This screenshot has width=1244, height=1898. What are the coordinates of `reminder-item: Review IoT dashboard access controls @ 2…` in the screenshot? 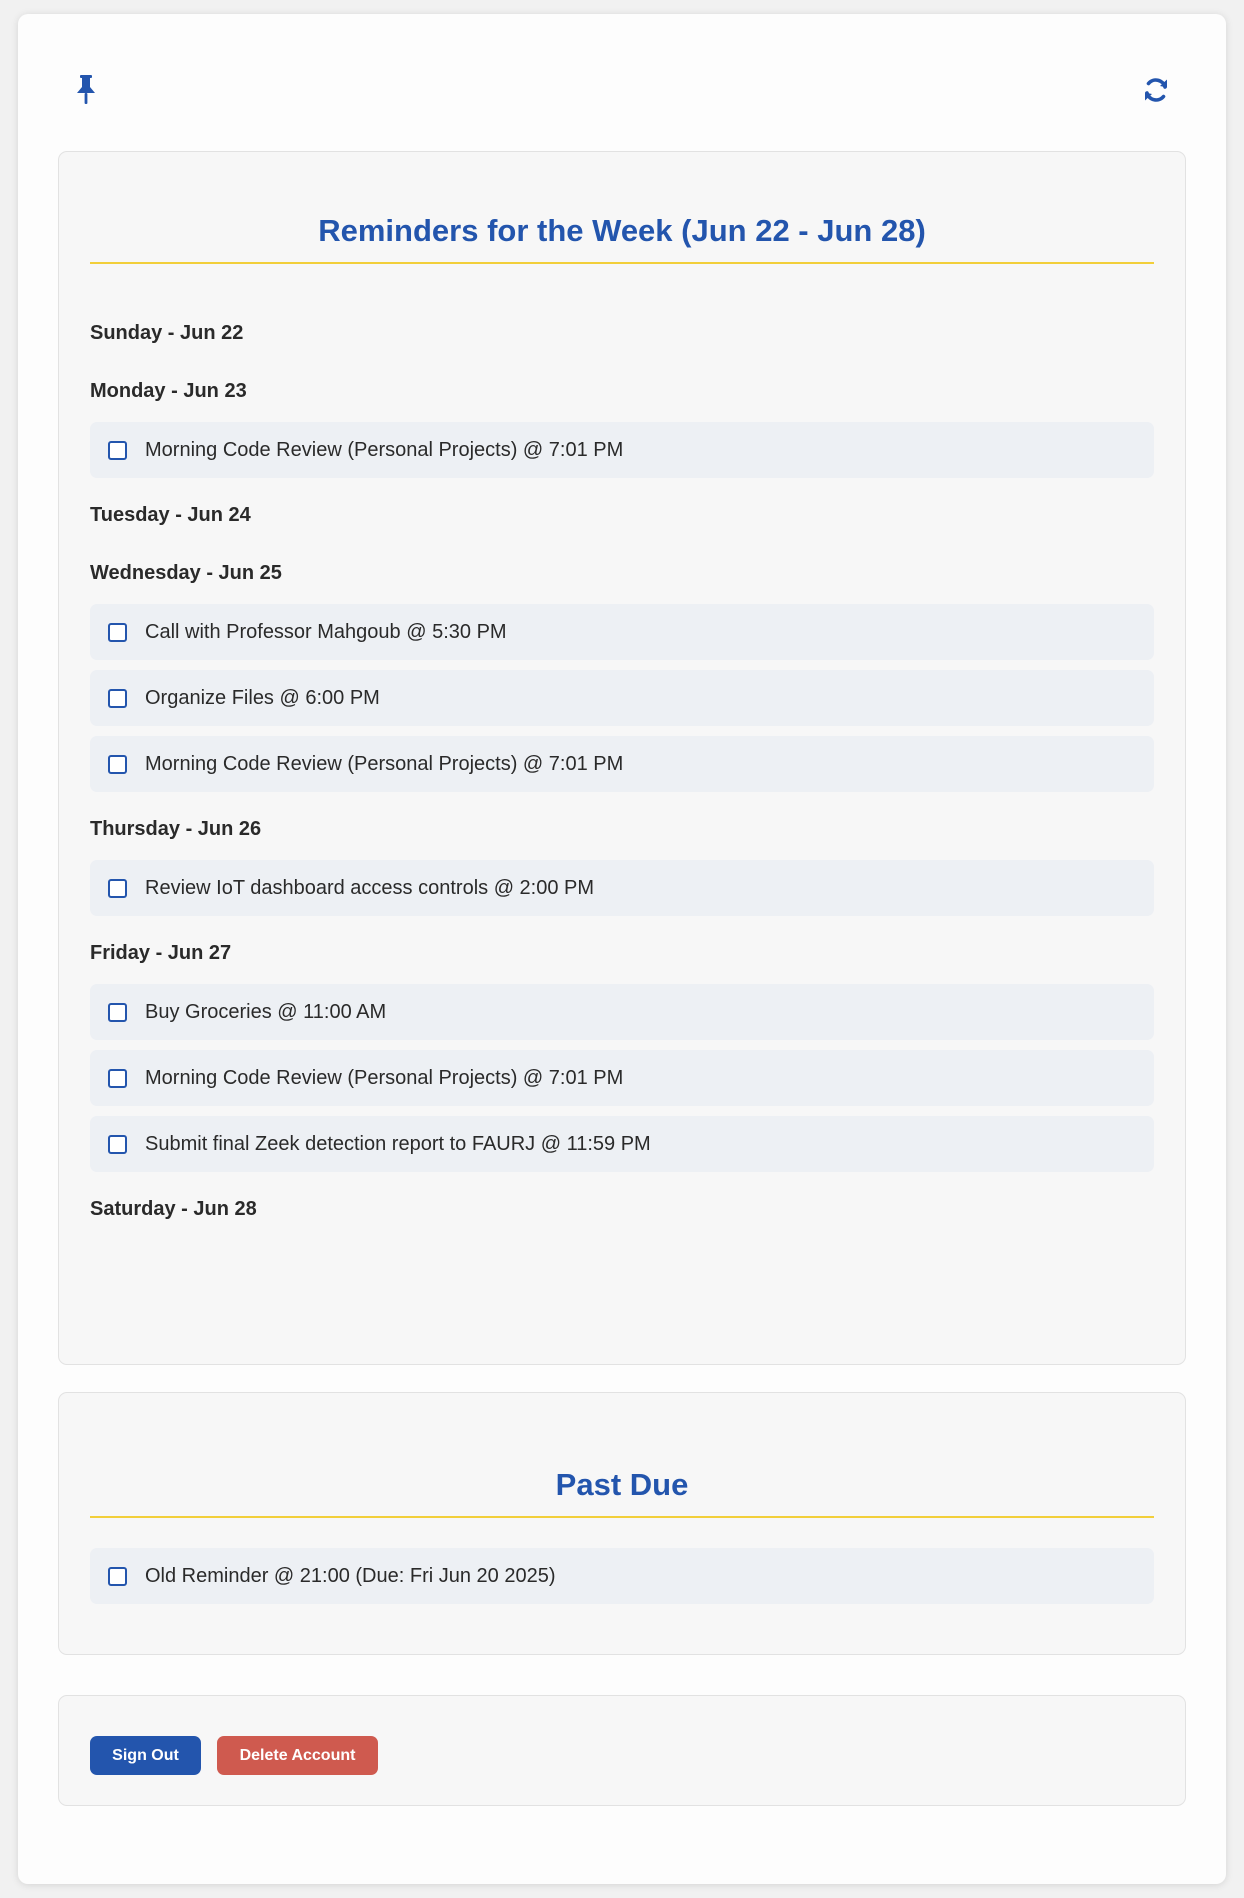 It's located at (622, 888).